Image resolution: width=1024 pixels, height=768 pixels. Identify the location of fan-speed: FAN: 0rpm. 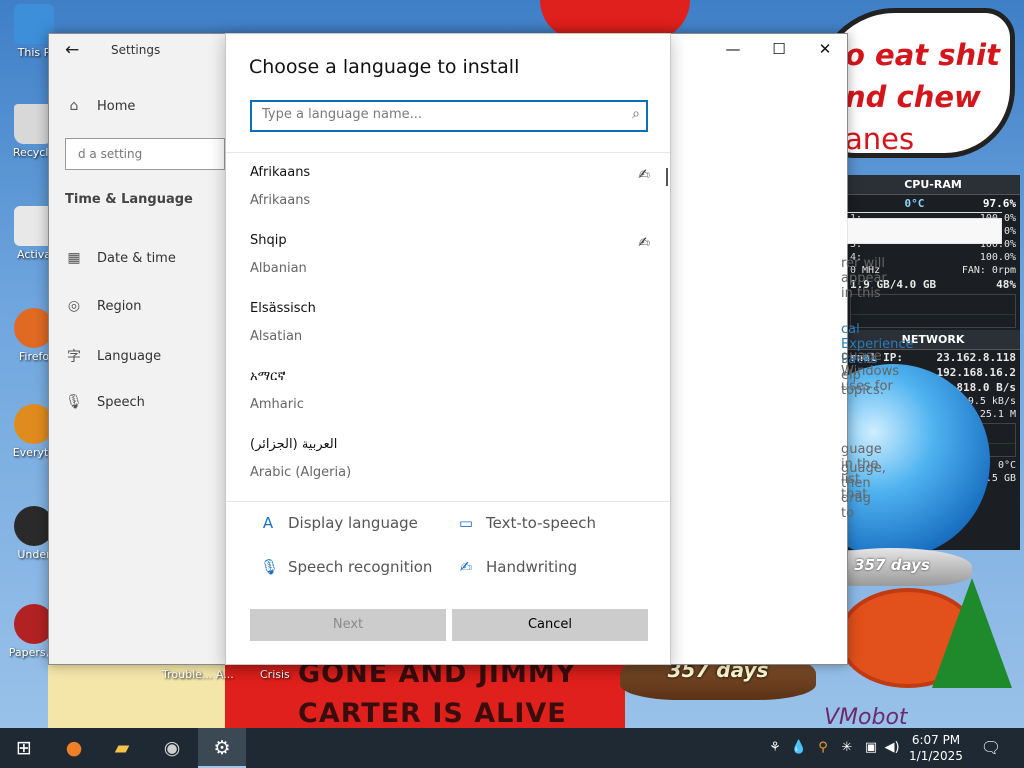
(988, 270).